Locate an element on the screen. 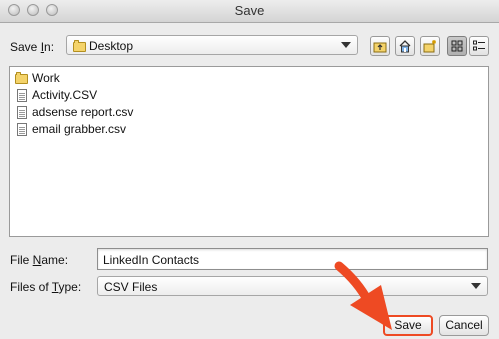  details-view-button is located at coordinates (479, 46).